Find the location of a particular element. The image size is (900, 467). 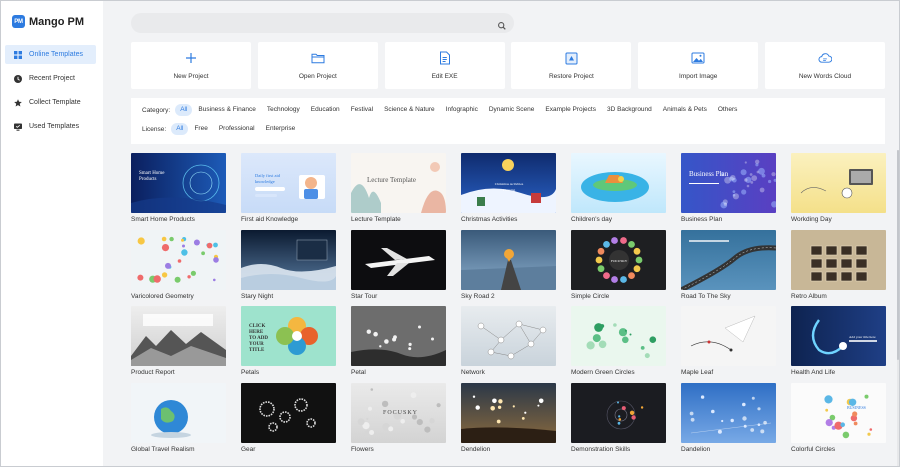

template-card: Gear is located at coordinates (288, 417).